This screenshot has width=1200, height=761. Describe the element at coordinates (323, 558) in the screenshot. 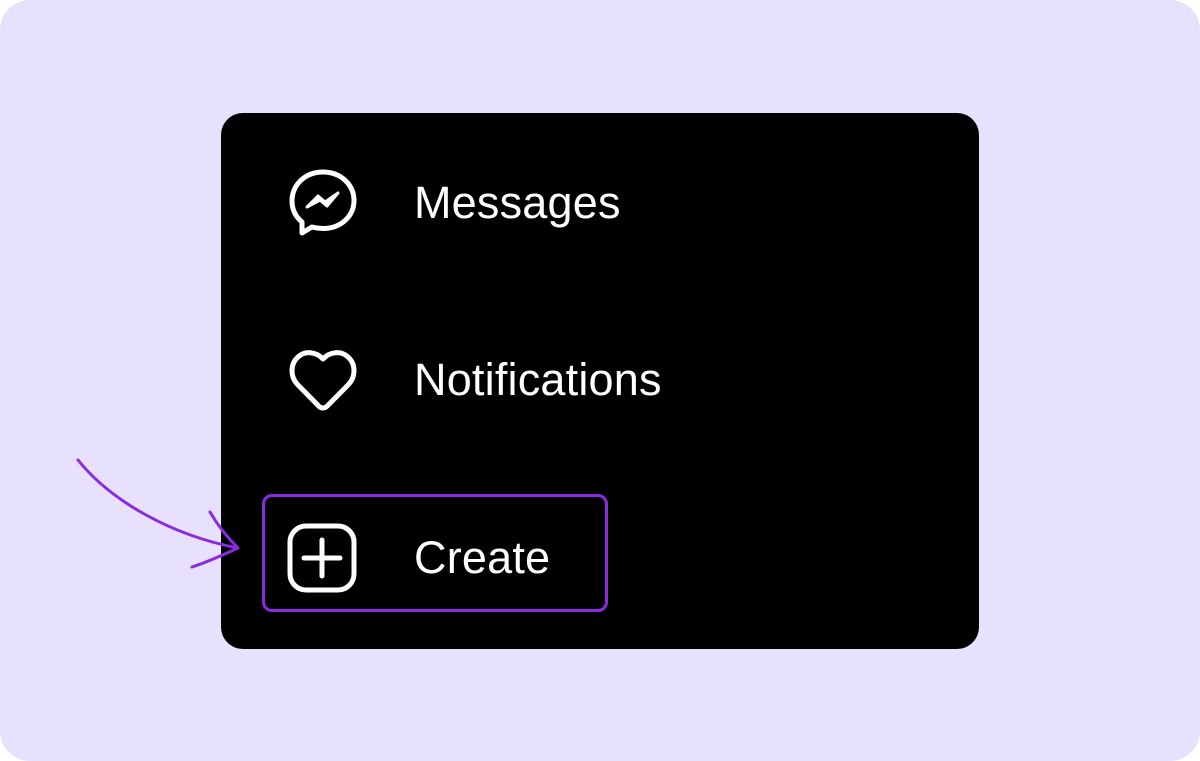

I see `plus-square-icon` at that location.